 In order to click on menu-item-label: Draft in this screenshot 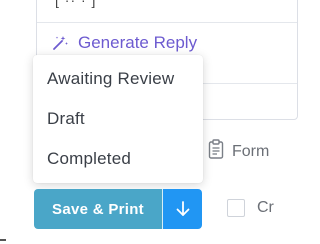, I will do `click(66, 118)`.